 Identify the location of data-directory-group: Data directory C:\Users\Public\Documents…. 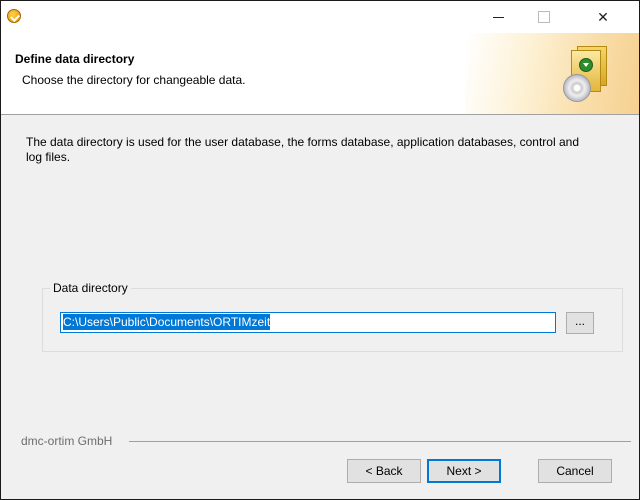
(332, 316).